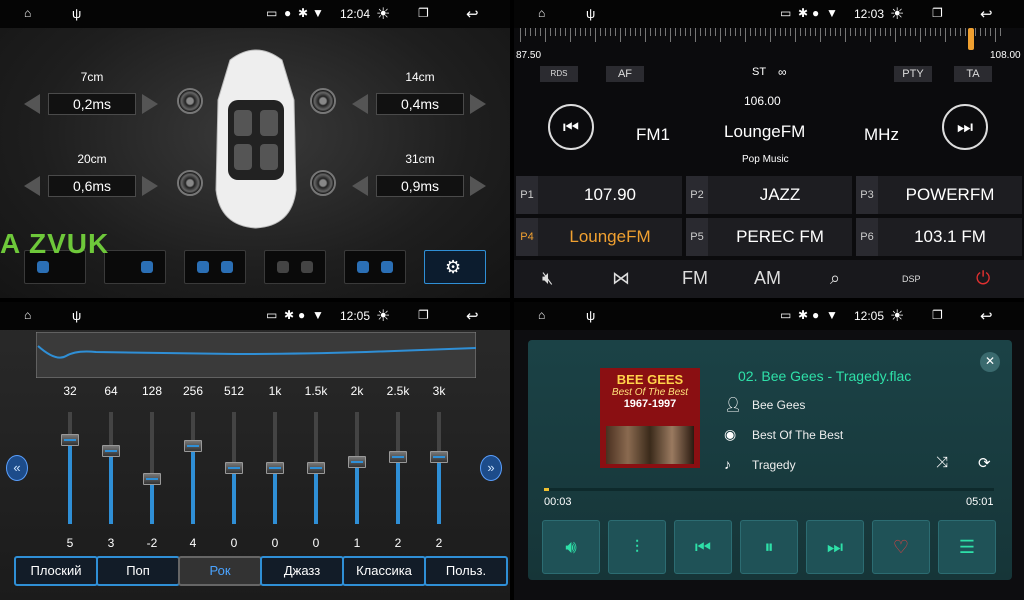 Image resolution: width=1024 pixels, height=600 pixels. I want to click on delay-fl-increase-button, so click(150, 104).